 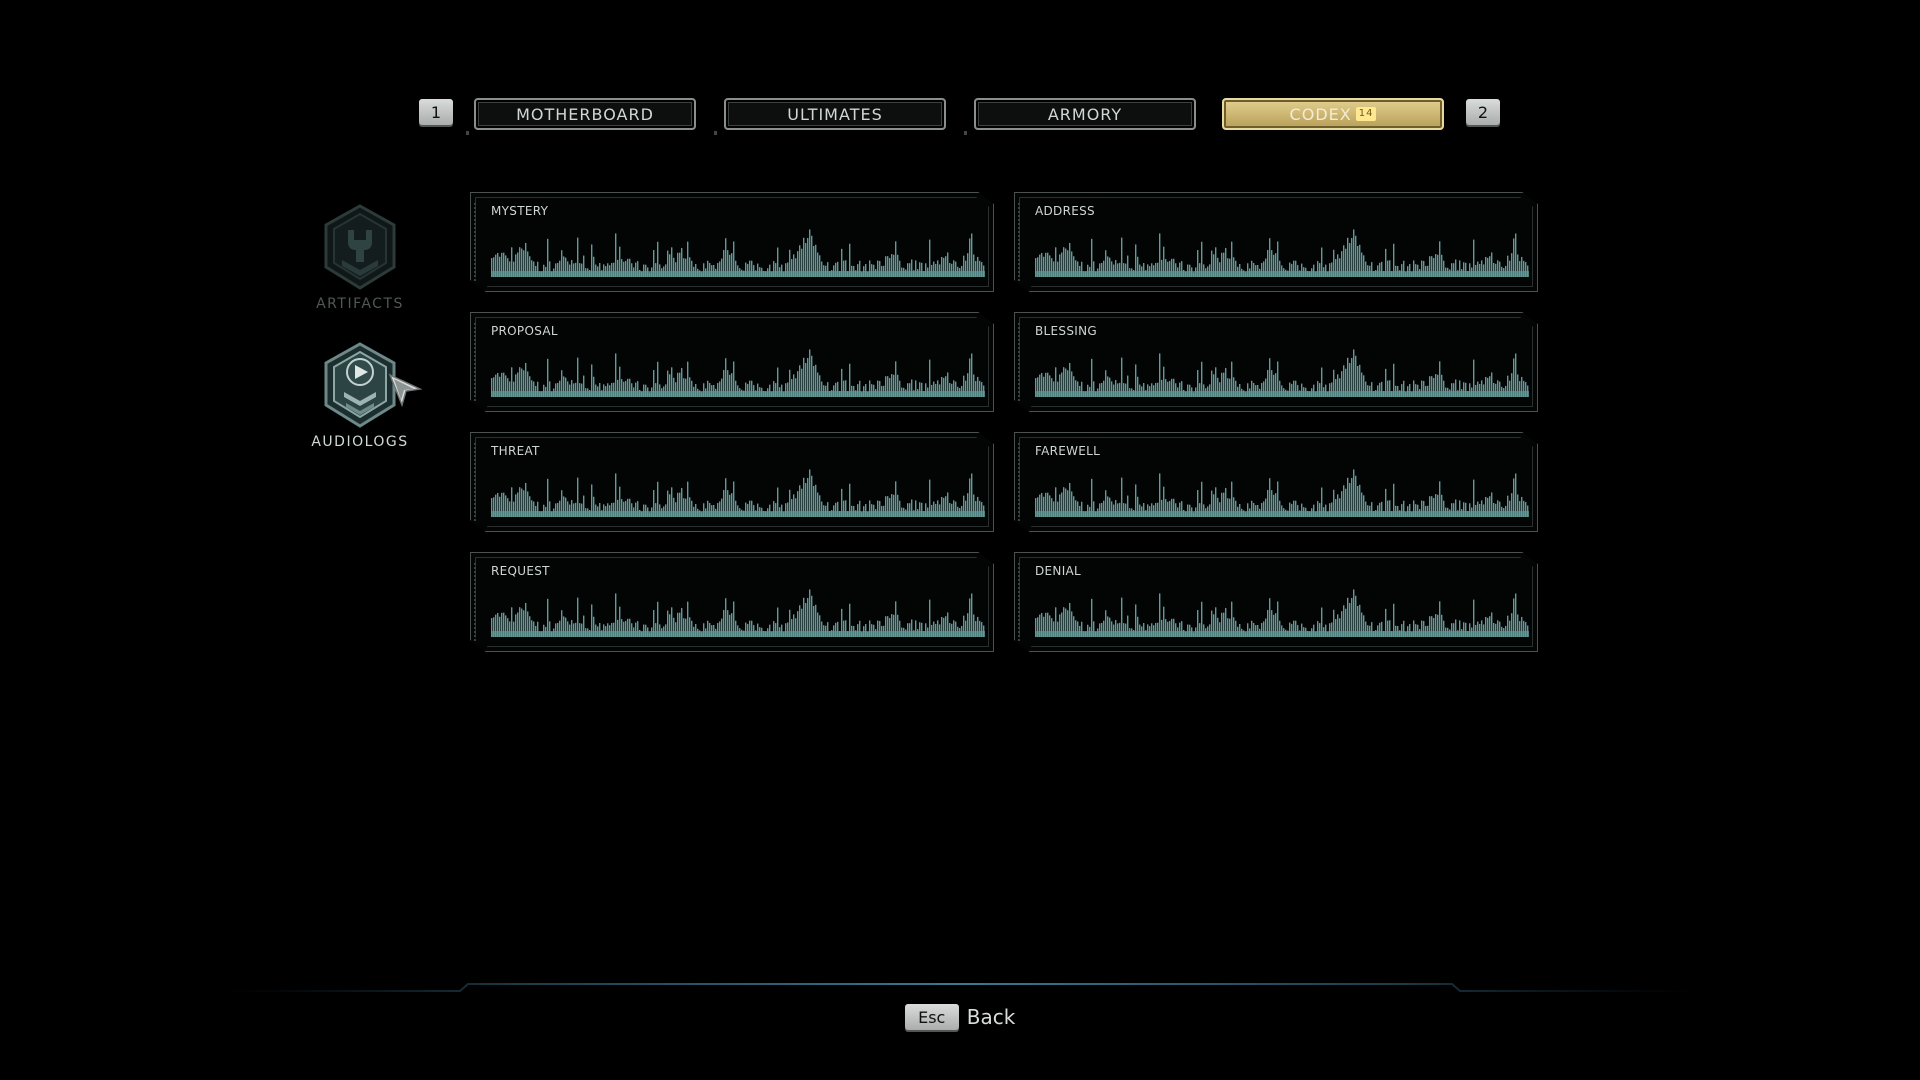 I want to click on tab-motherboard: MOTHERBOARD, so click(x=585, y=114).